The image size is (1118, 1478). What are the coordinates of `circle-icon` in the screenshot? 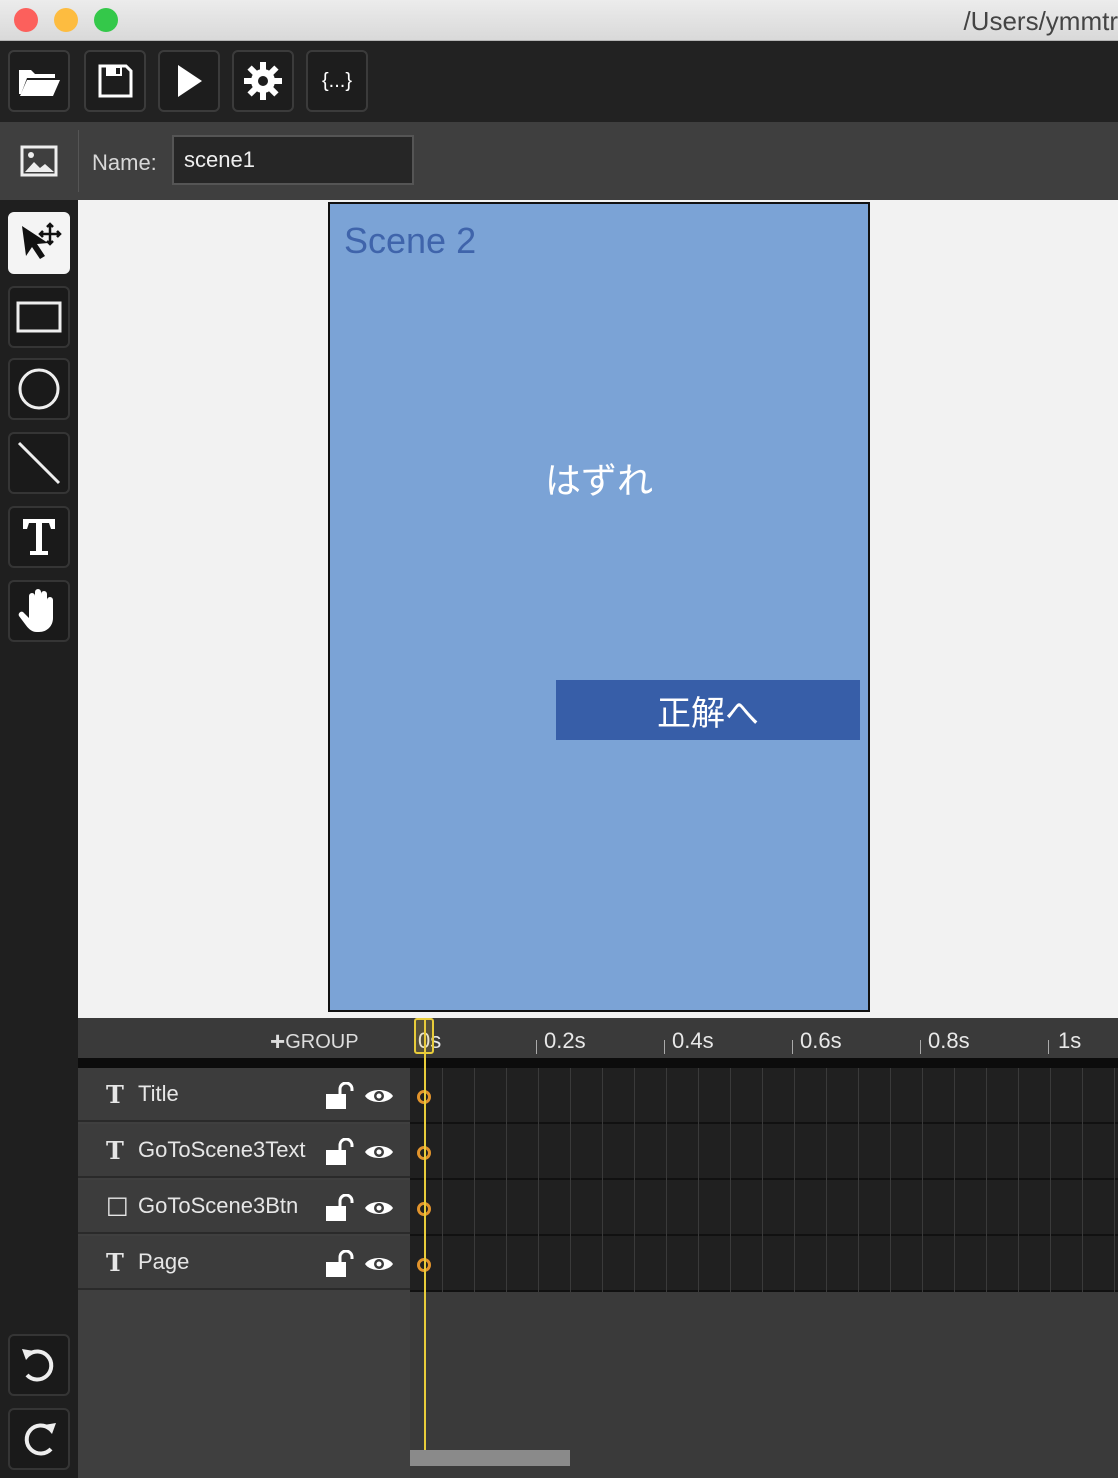 It's located at (39, 389).